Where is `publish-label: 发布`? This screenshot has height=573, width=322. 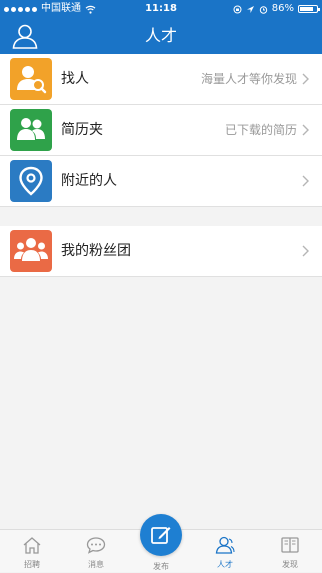 publish-label: 发布 is located at coordinates (161, 566).